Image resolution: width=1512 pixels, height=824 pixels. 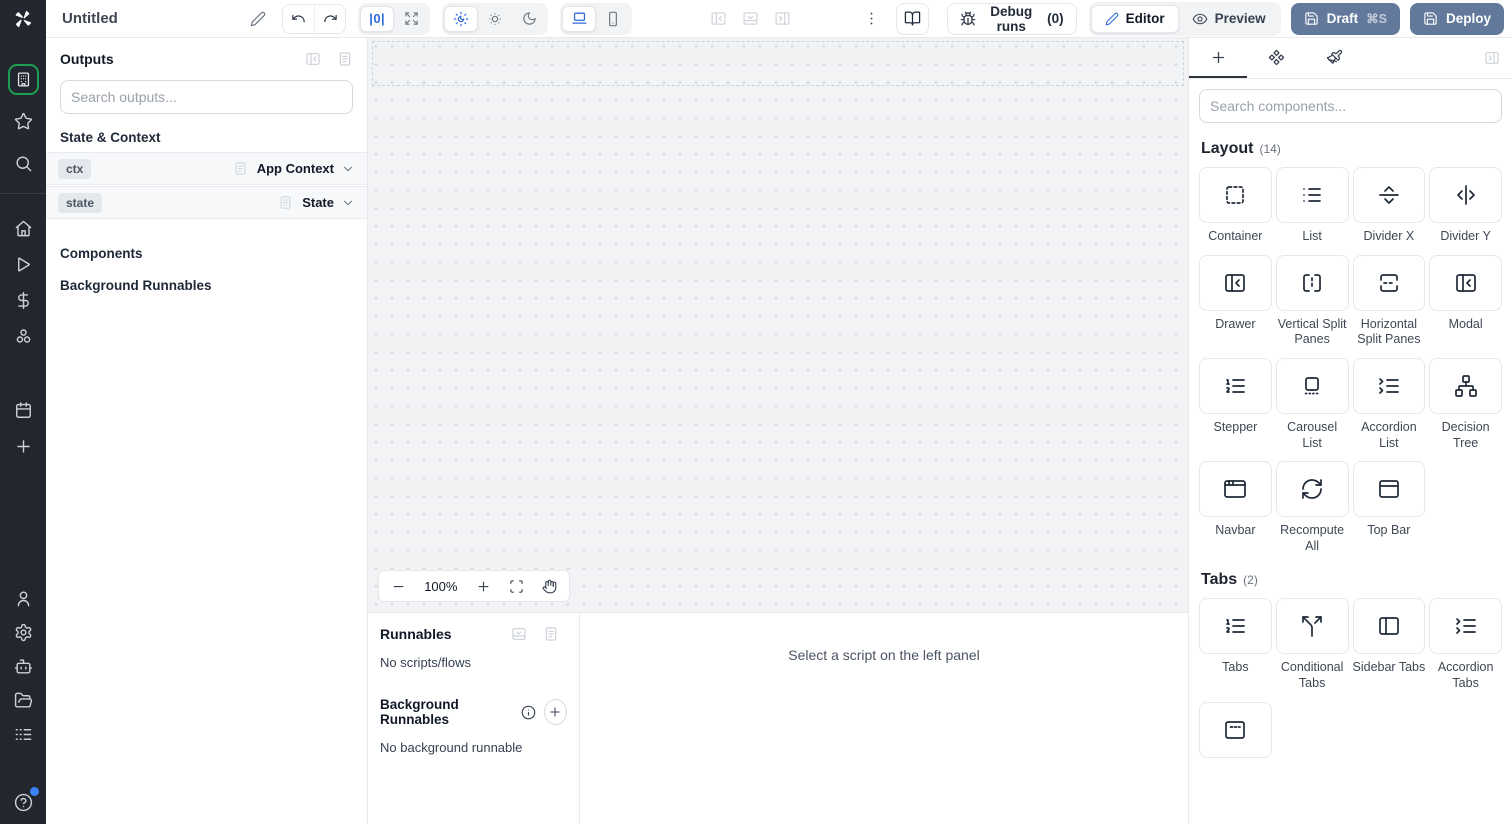 What do you see at coordinates (1112, 19) in the screenshot?
I see `pencil-icon` at bounding box center [1112, 19].